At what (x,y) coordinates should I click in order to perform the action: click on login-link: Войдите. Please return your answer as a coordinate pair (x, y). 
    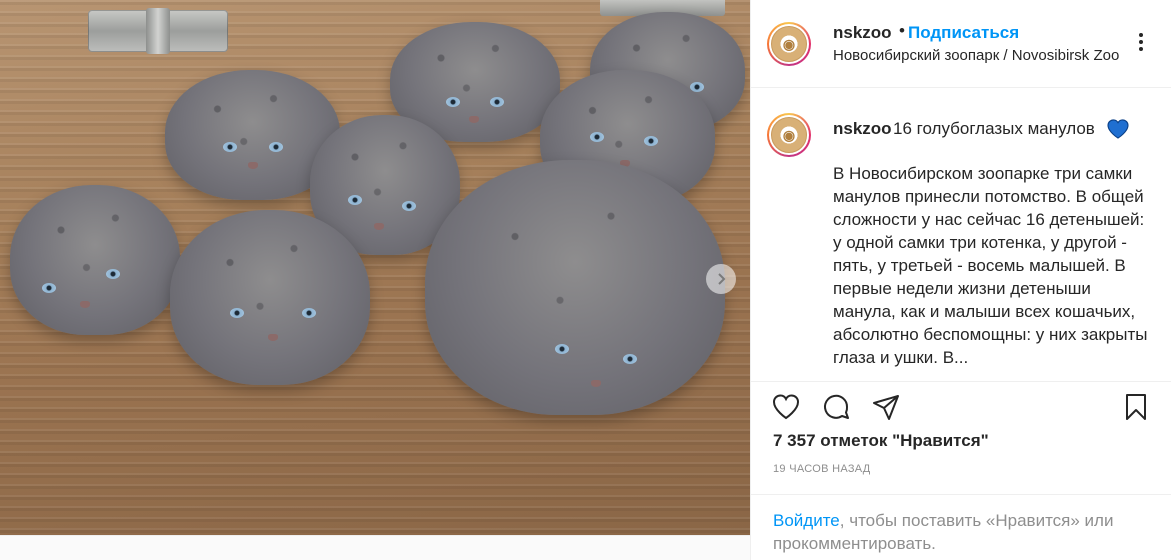
    Looking at the image, I should click on (806, 520).